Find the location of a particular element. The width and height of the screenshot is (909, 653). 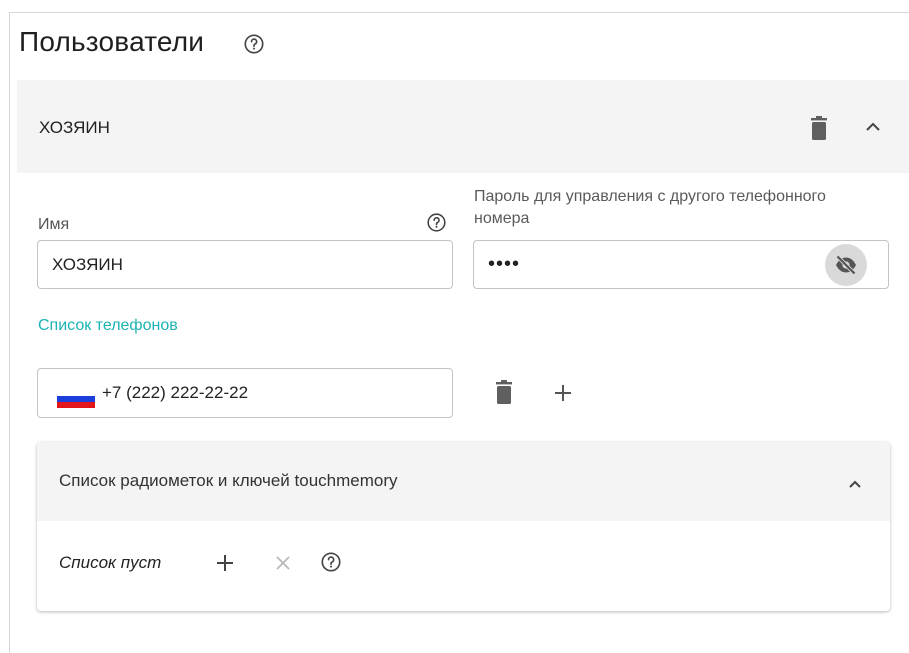

toggle-password-visibility-button is located at coordinates (846, 265).